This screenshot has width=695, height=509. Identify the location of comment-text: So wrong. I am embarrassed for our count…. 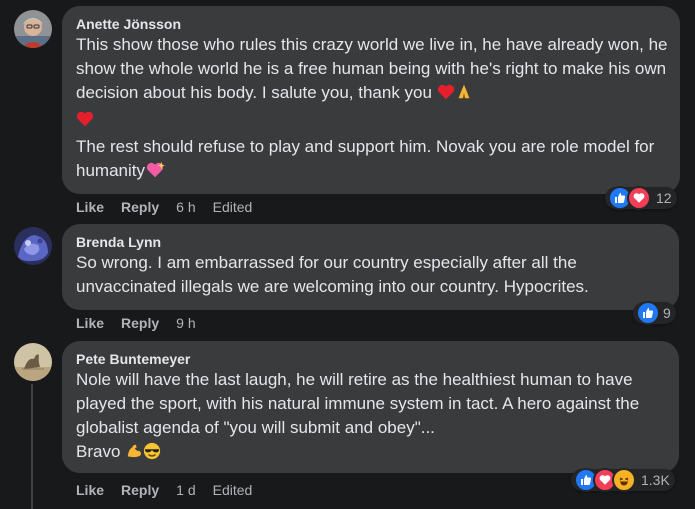
(332, 274).